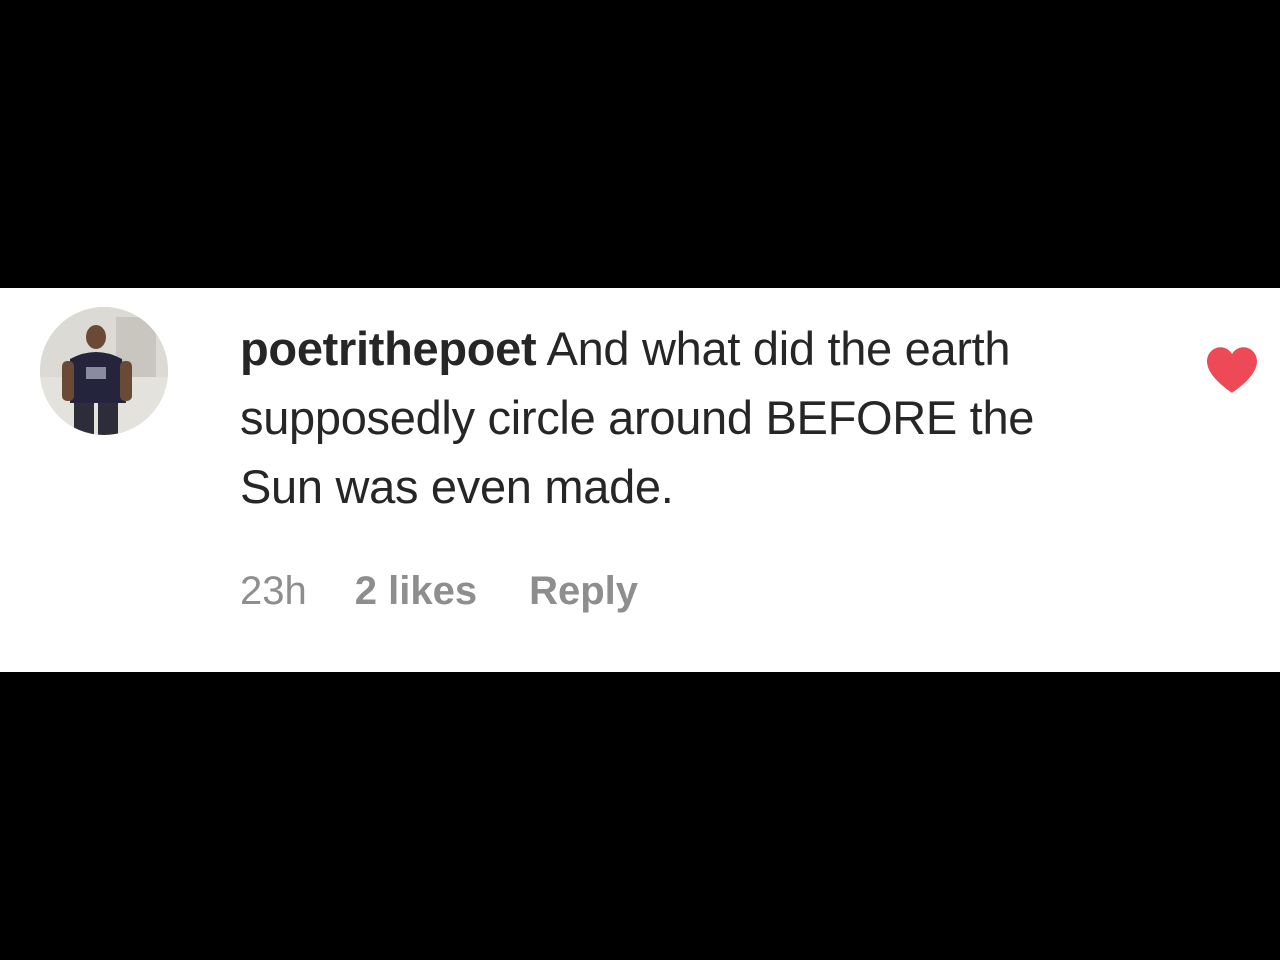 This screenshot has width=1280, height=960. Describe the element at coordinates (416, 591) in the screenshot. I see `comment-likes-count: 2 likes` at that location.